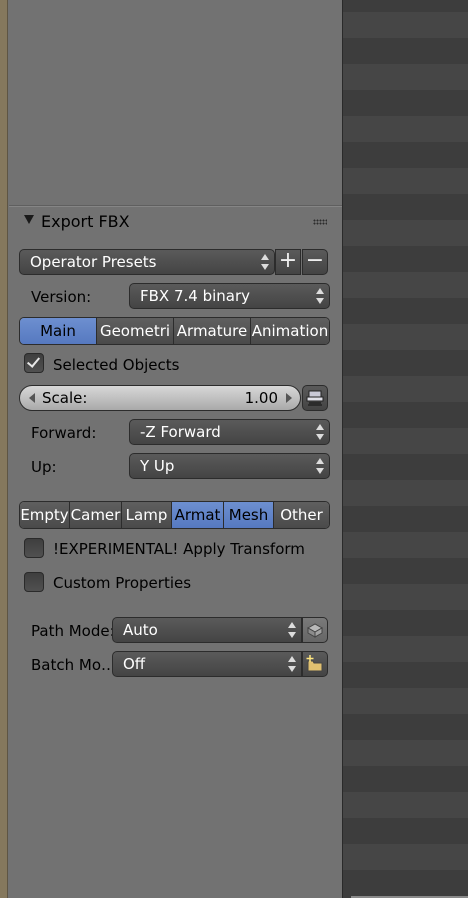 This screenshot has height=898, width=468. I want to click on object-type-mesh: Mesh, so click(249, 515).